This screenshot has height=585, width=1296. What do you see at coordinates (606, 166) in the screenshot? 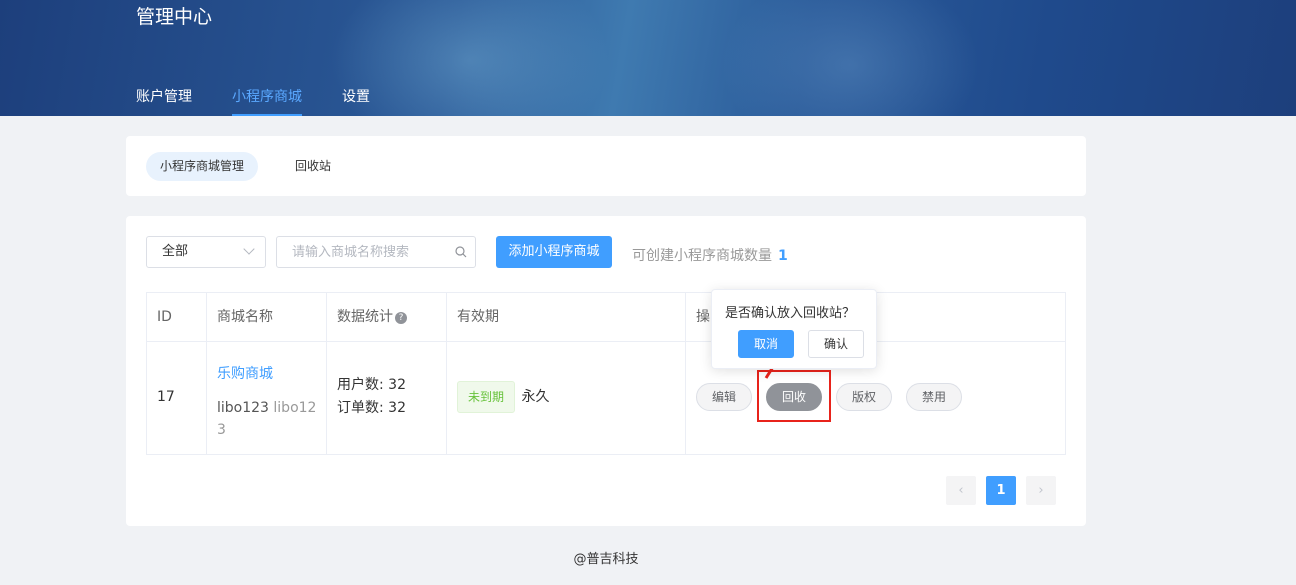
I see `subtab-card: 小程序商城管理 回收站` at bounding box center [606, 166].